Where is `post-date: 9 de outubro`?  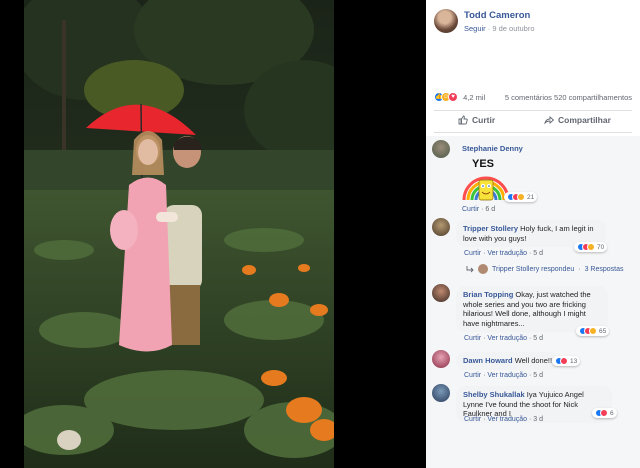 post-date: 9 de outubro is located at coordinates (513, 28).